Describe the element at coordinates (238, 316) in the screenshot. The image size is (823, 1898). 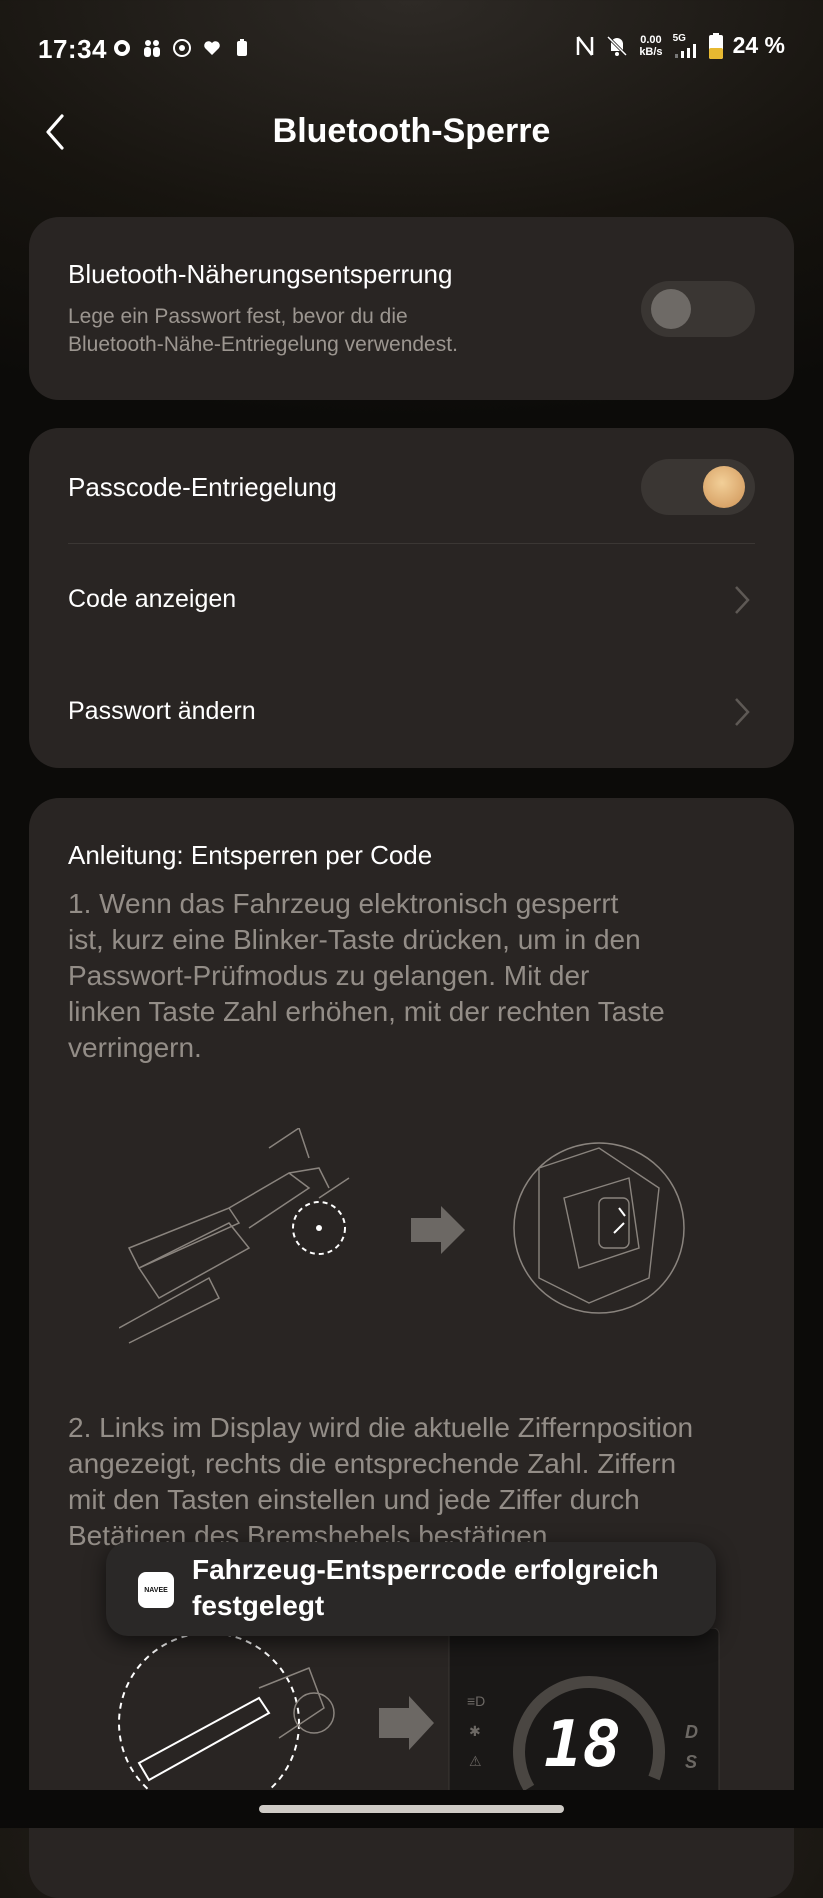
I see `description-line: Lege ein Passwort fest, bevor du die` at that location.